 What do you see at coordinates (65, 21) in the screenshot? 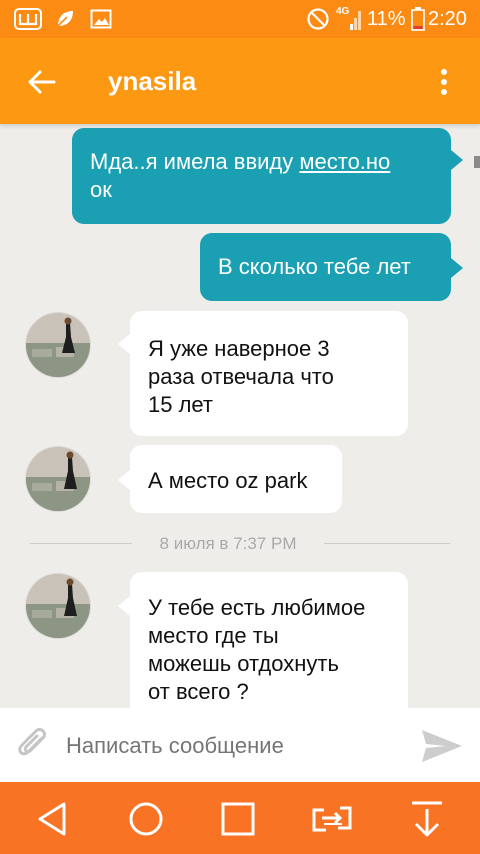
I see `leaf-icon` at bounding box center [65, 21].